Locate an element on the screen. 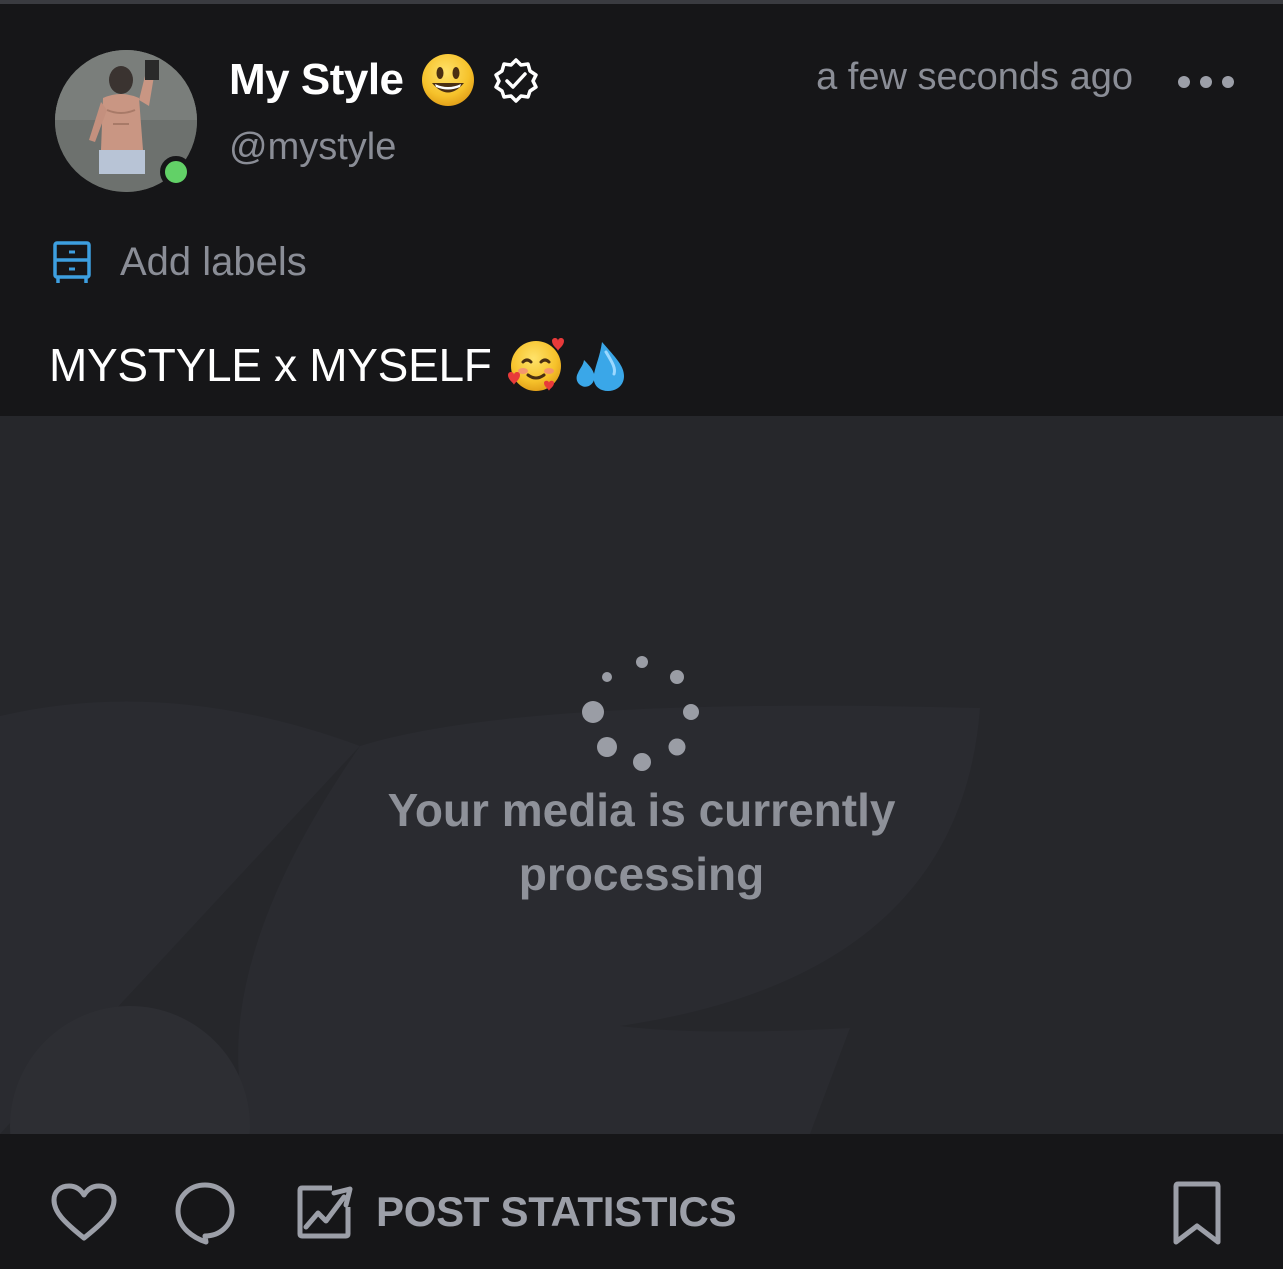 The image size is (1283, 1269). post-caption: MYSTYLE x MYSELF is located at coordinates (339, 365).